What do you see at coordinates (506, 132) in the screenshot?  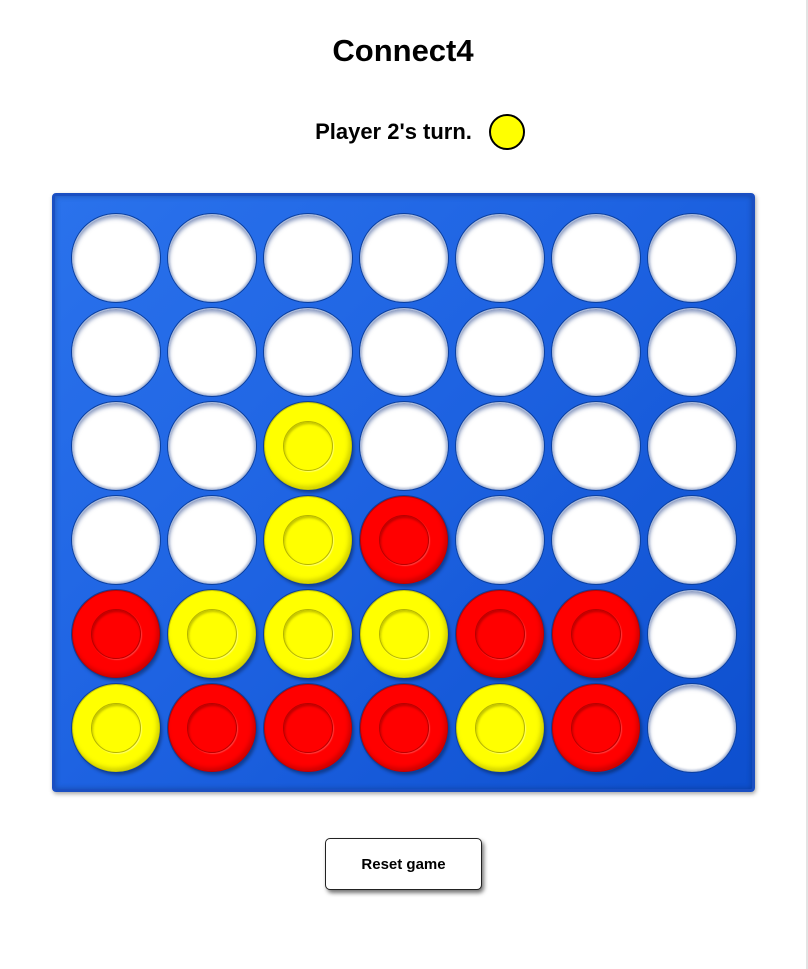 I see `current-player-chip` at bounding box center [506, 132].